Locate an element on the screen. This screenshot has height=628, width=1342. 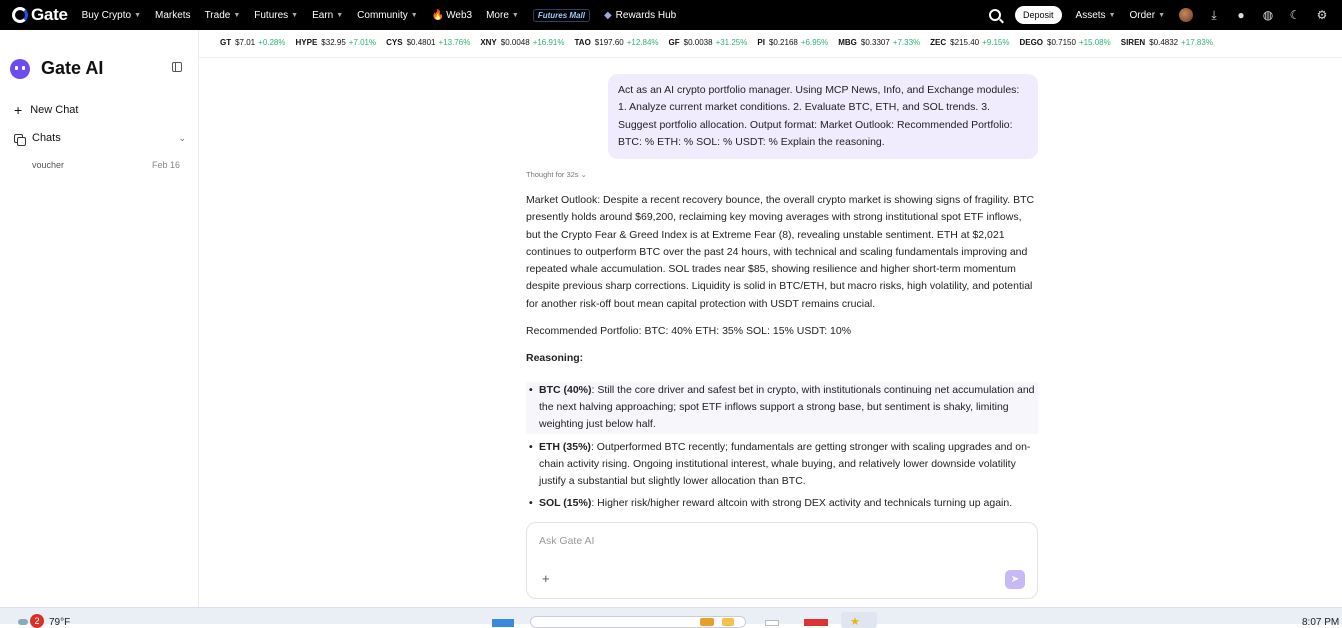
new-chat-button: + New Chat is located at coordinates (46, 110).